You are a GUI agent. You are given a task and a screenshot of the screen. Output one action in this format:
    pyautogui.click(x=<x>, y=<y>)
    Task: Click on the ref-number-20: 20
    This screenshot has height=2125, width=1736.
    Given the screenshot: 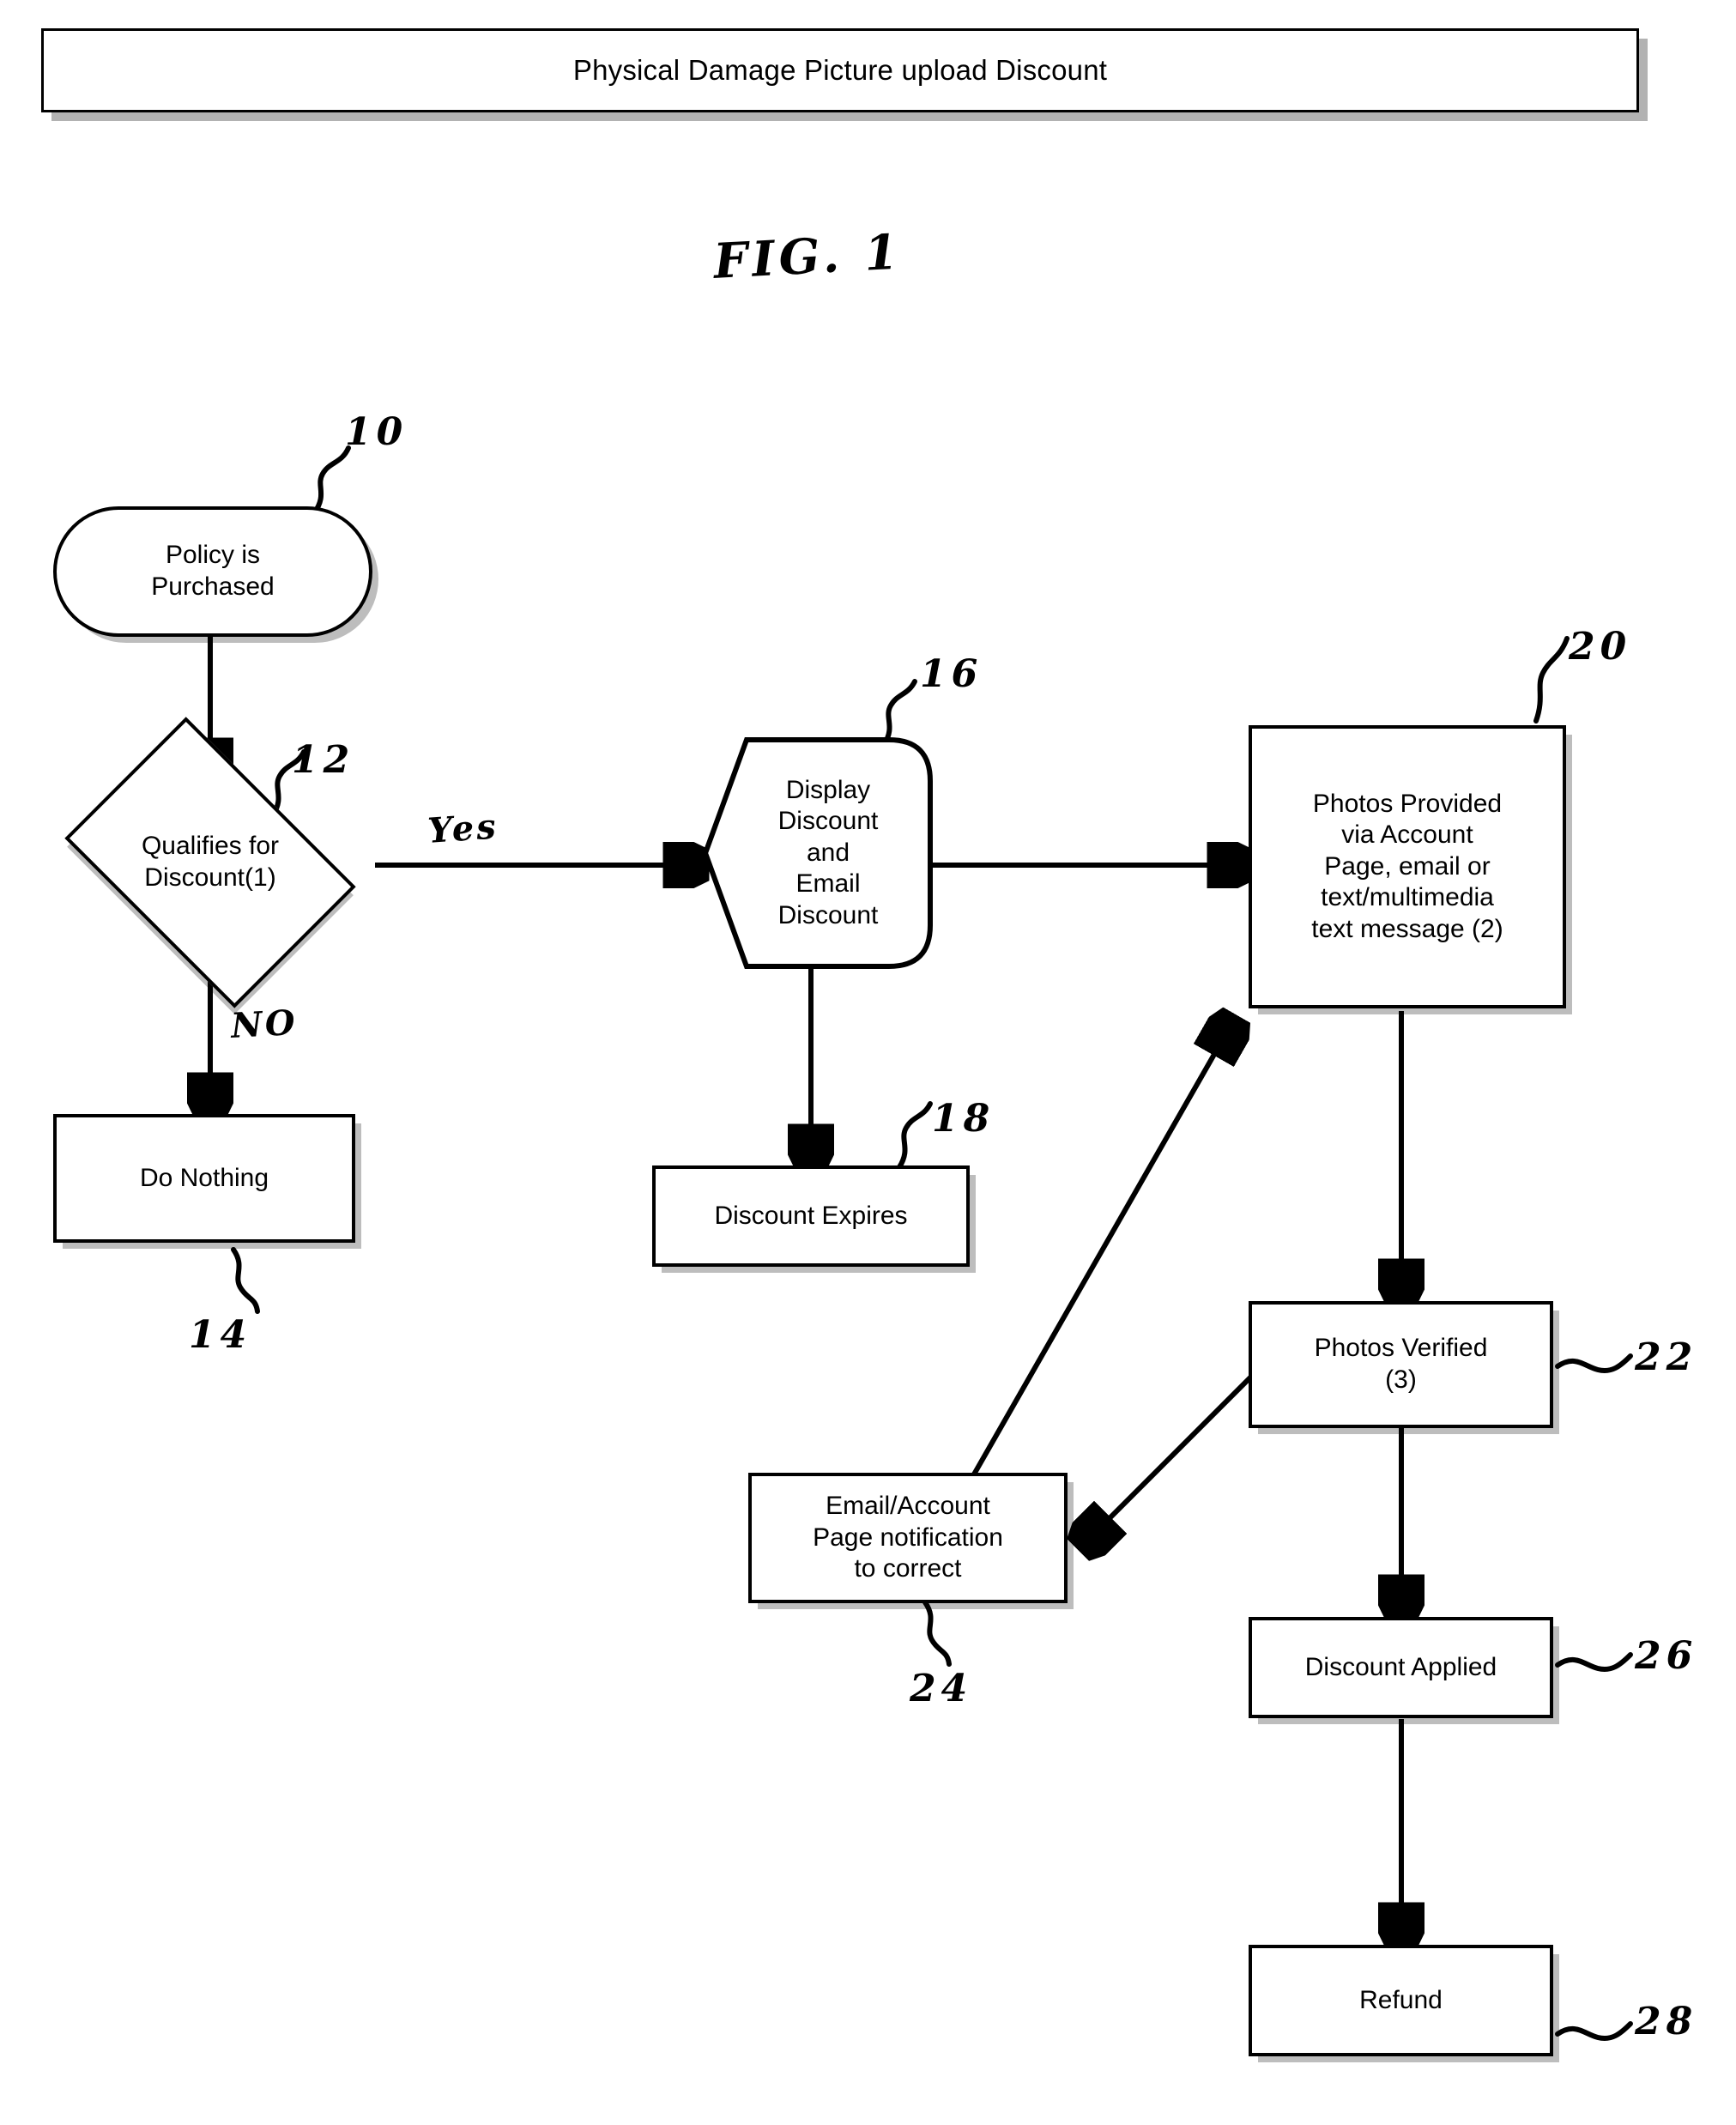 What is the action you would take?
    pyautogui.click(x=1600, y=647)
    